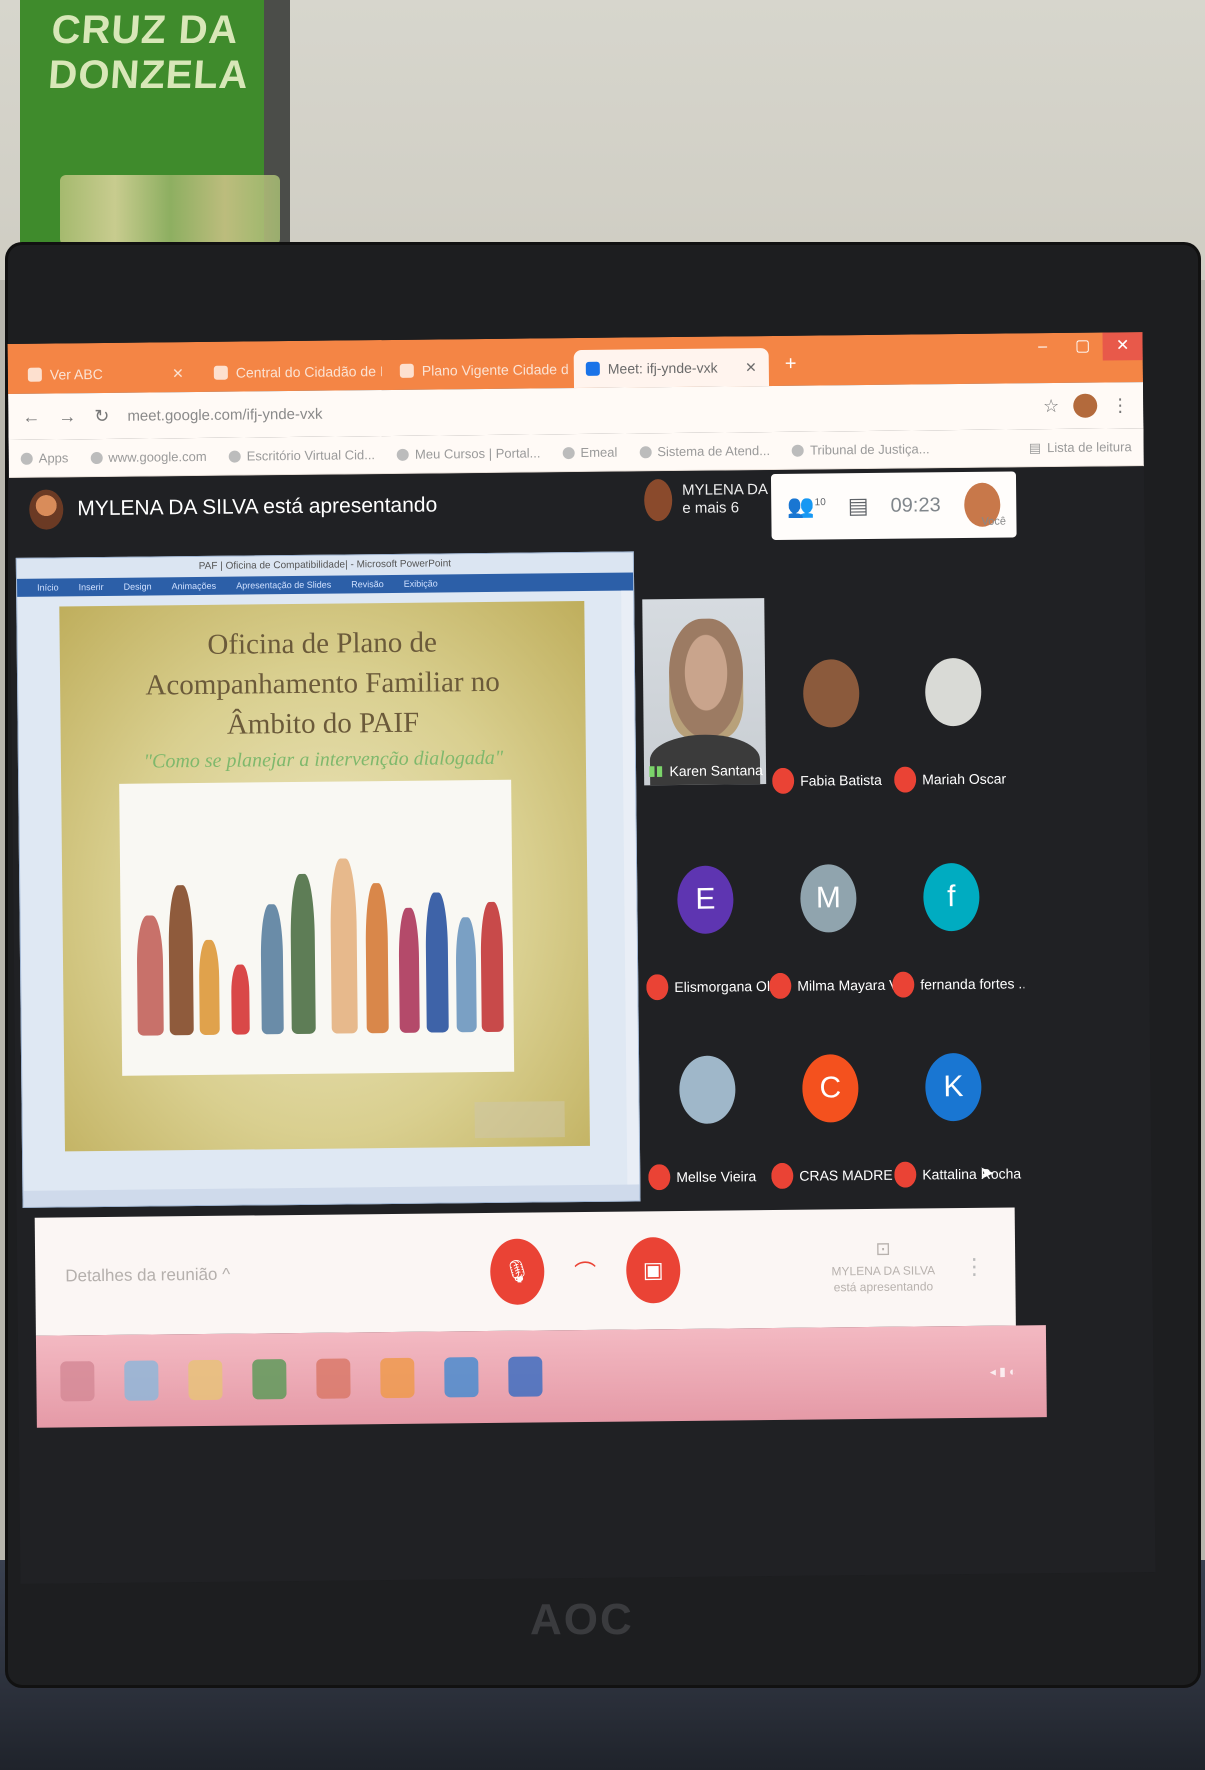 Image resolution: width=1205 pixels, height=1770 pixels. I want to click on people-icon: 👥10, so click(806, 506).